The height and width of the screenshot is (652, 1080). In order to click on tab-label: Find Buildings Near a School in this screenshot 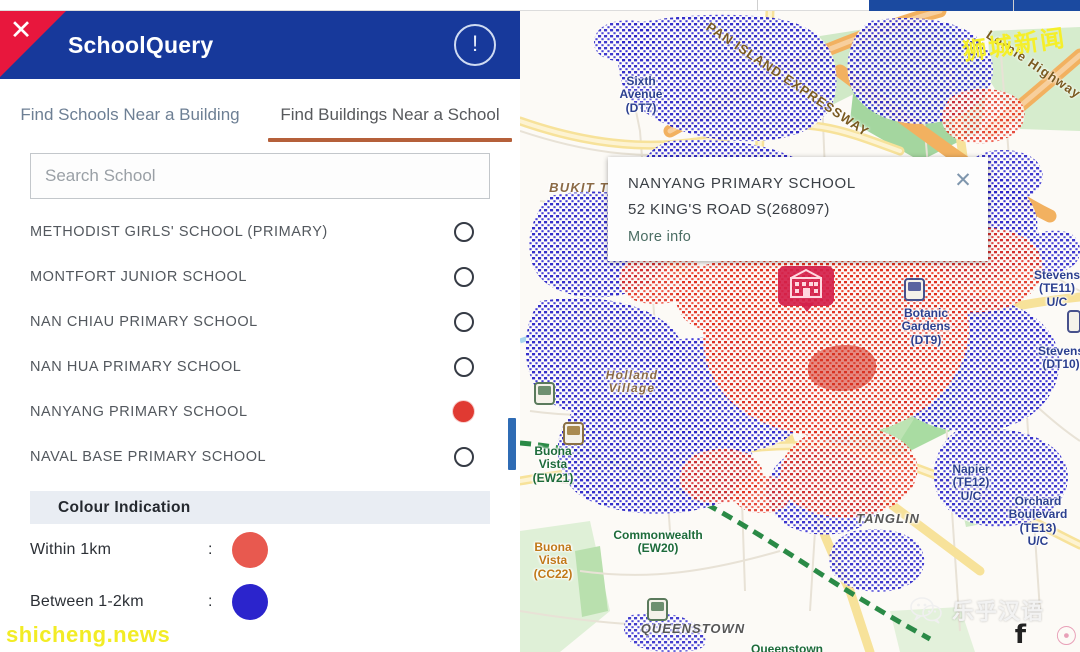, I will do `click(390, 114)`.